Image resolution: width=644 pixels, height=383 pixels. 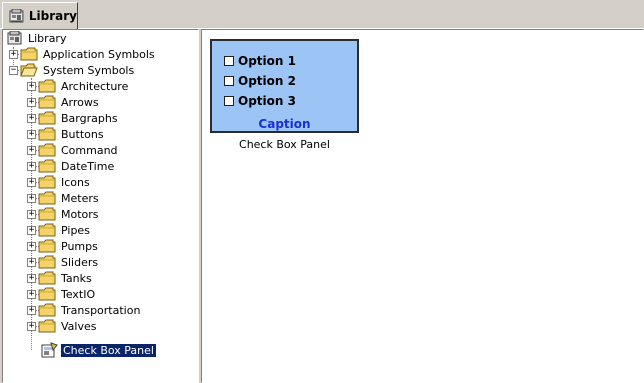 What do you see at coordinates (67, 294) in the screenshot?
I see `tree-item-textio: TextIO` at bounding box center [67, 294].